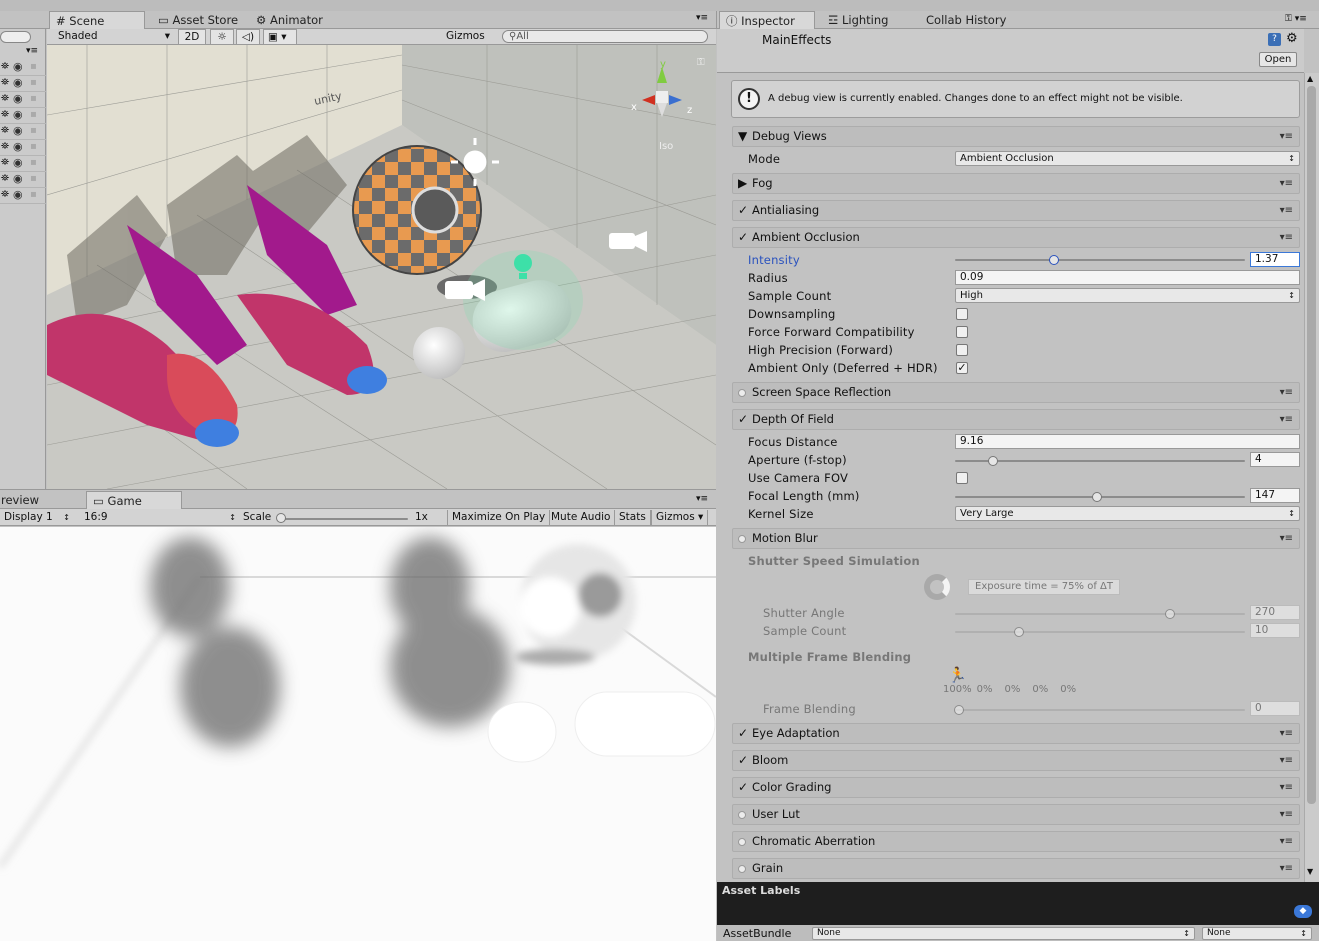 Image resolution: width=1319 pixels, height=941 pixels. I want to click on tab-inspector: ⓘ Inspector, so click(767, 20).